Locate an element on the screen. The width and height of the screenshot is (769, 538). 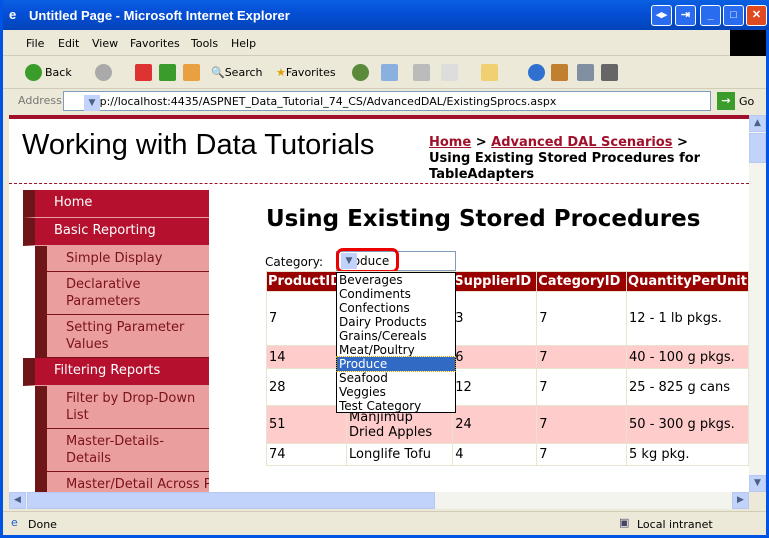
category-option: Produce is located at coordinates (396, 364).